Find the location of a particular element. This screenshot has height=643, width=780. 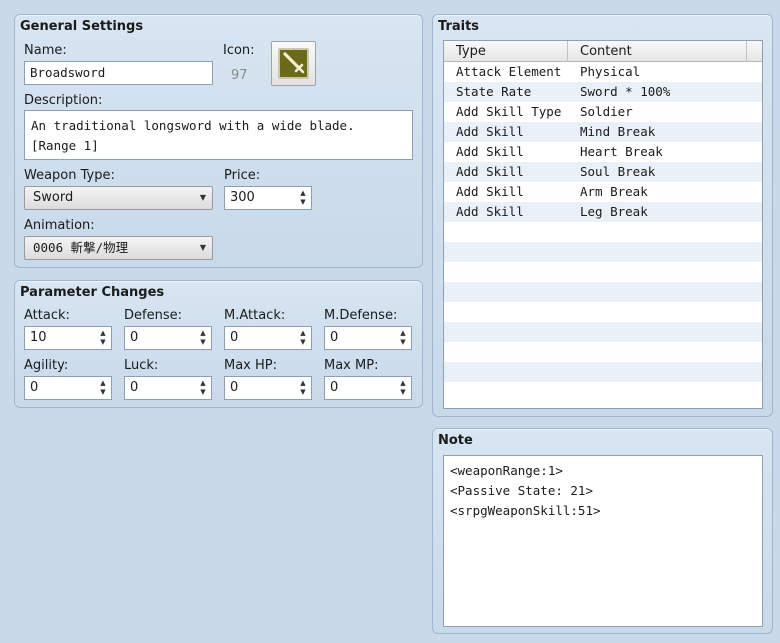

table-row: Add Skill Heart Break is located at coordinates (603, 152).